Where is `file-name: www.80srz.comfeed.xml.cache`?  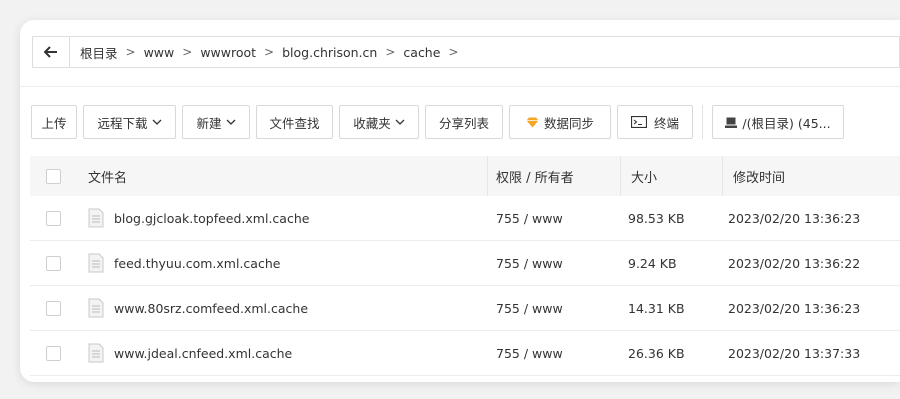
file-name: www.80srz.comfeed.xml.cache is located at coordinates (211, 308).